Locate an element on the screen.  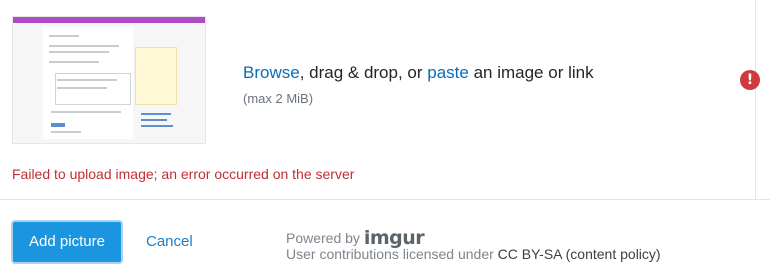
thumbnail-editor is located at coordinates (93, 89).